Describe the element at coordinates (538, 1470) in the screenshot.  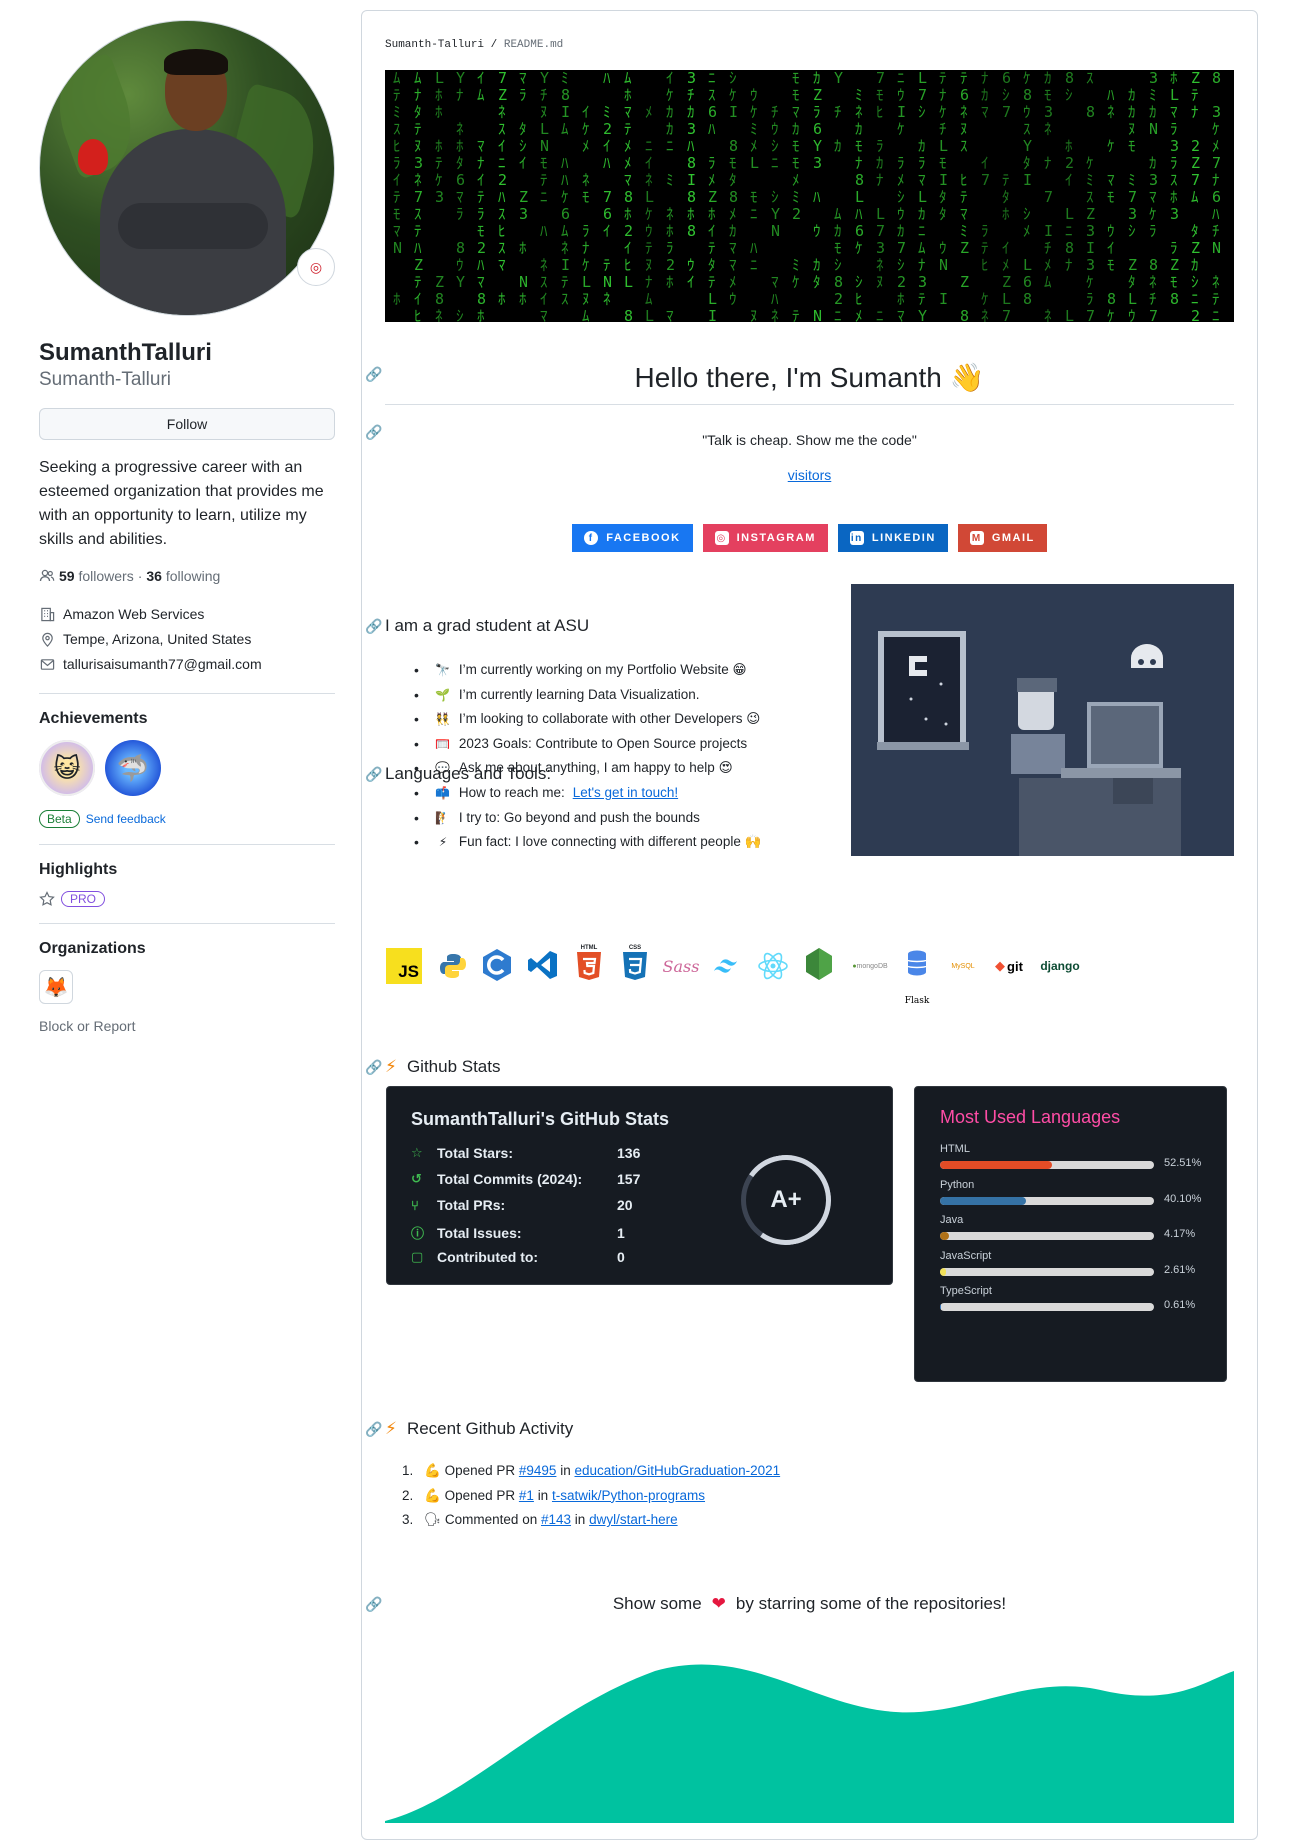
I see `pr-link: #9495` at that location.